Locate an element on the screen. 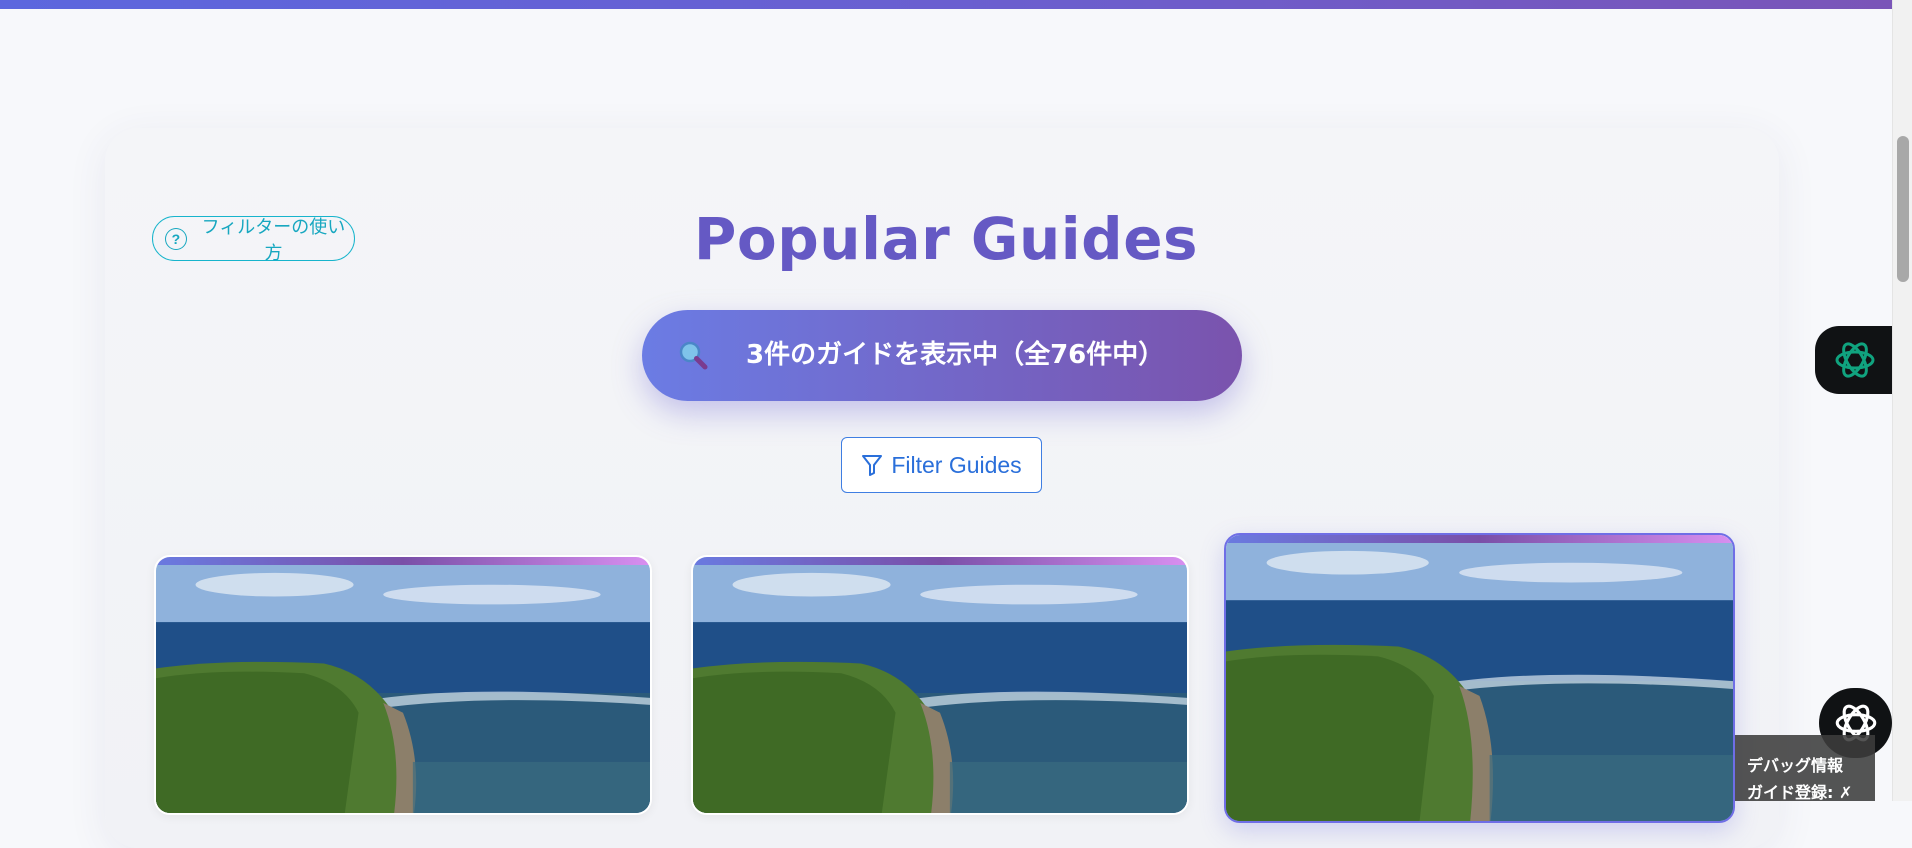 The height and width of the screenshot is (848, 1912). scrollbar-thumb is located at coordinates (1903, 209).